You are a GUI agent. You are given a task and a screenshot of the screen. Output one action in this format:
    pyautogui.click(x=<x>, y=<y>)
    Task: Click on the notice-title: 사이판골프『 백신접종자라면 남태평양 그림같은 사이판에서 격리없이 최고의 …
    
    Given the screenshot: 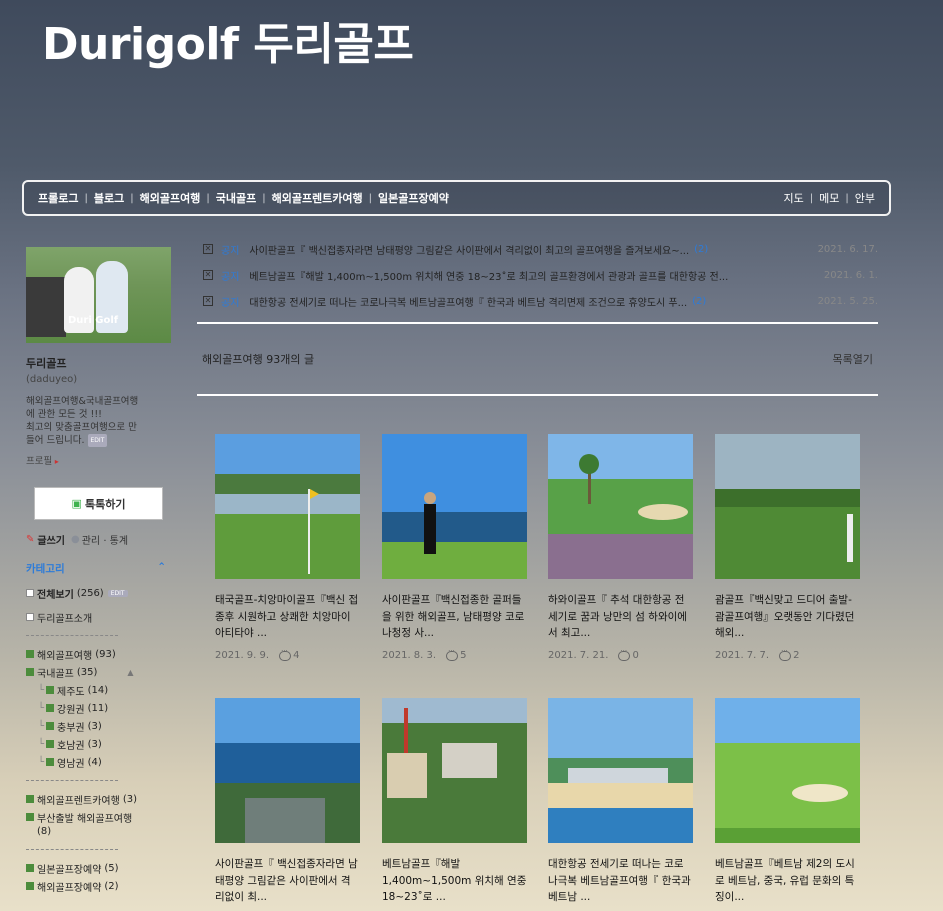 What is the action you would take?
    pyautogui.click(x=469, y=249)
    